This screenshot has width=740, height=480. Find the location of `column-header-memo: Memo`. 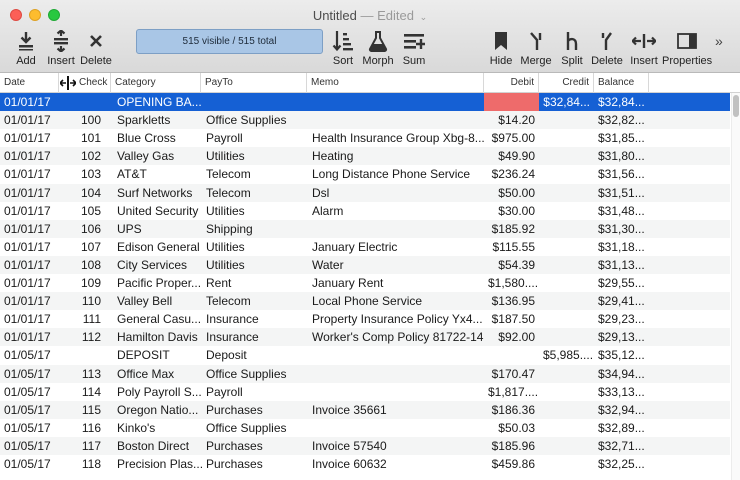

column-header-memo: Memo is located at coordinates (395, 83).